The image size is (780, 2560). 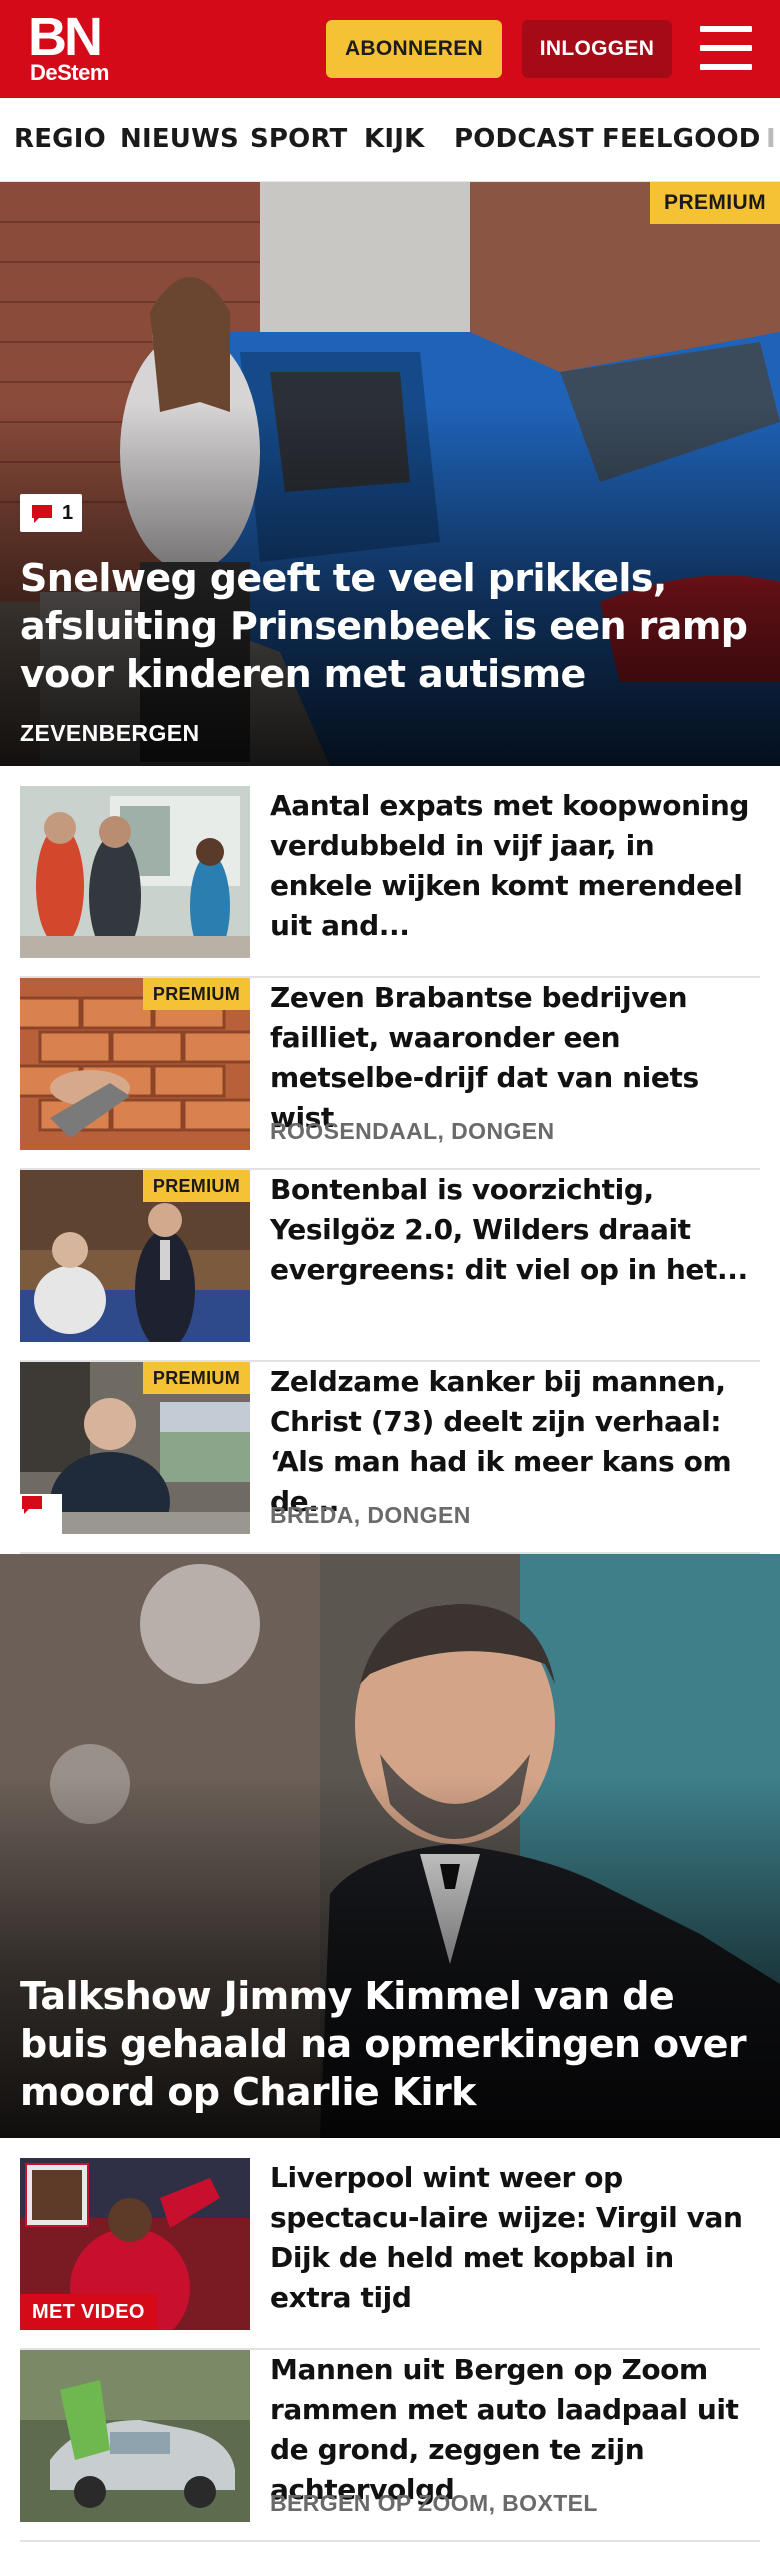 What do you see at coordinates (726, 48) in the screenshot?
I see `hamburger-menu-icon` at bounding box center [726, 48].